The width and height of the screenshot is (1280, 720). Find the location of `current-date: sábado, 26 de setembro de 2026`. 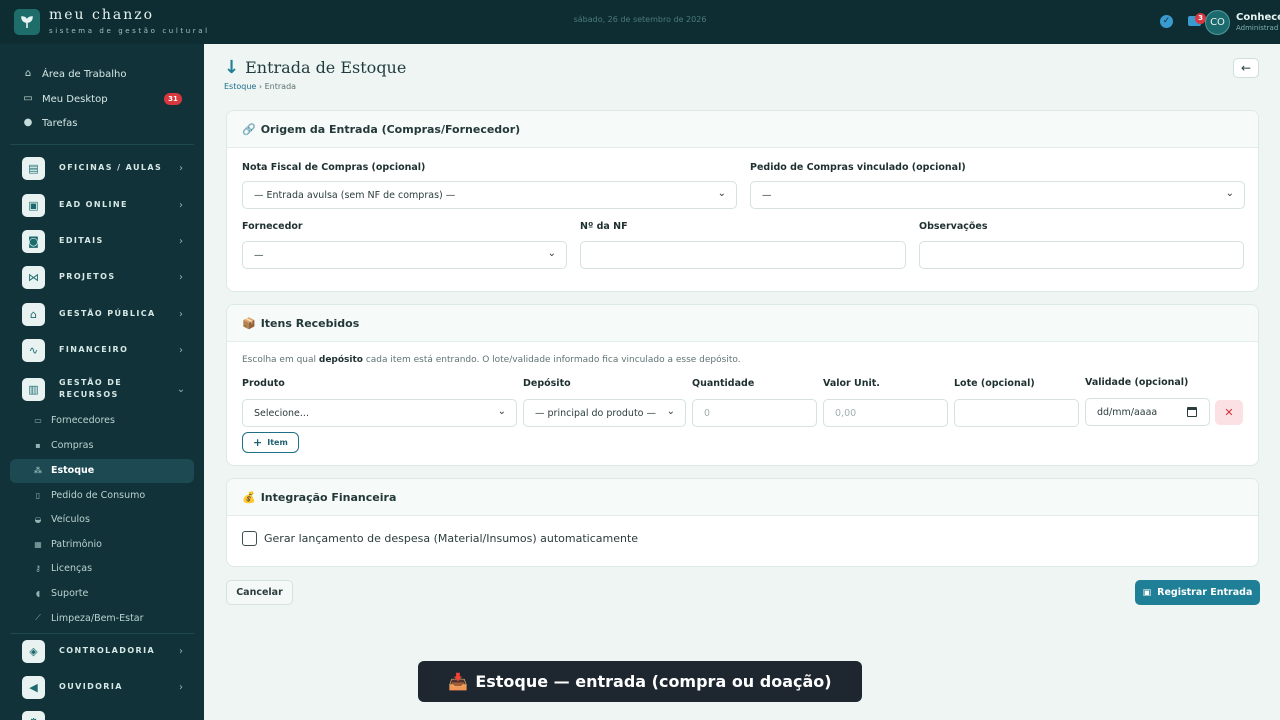

current-date: sábado, 26 de setembro de 2026 is located at coordinates (640, 19).